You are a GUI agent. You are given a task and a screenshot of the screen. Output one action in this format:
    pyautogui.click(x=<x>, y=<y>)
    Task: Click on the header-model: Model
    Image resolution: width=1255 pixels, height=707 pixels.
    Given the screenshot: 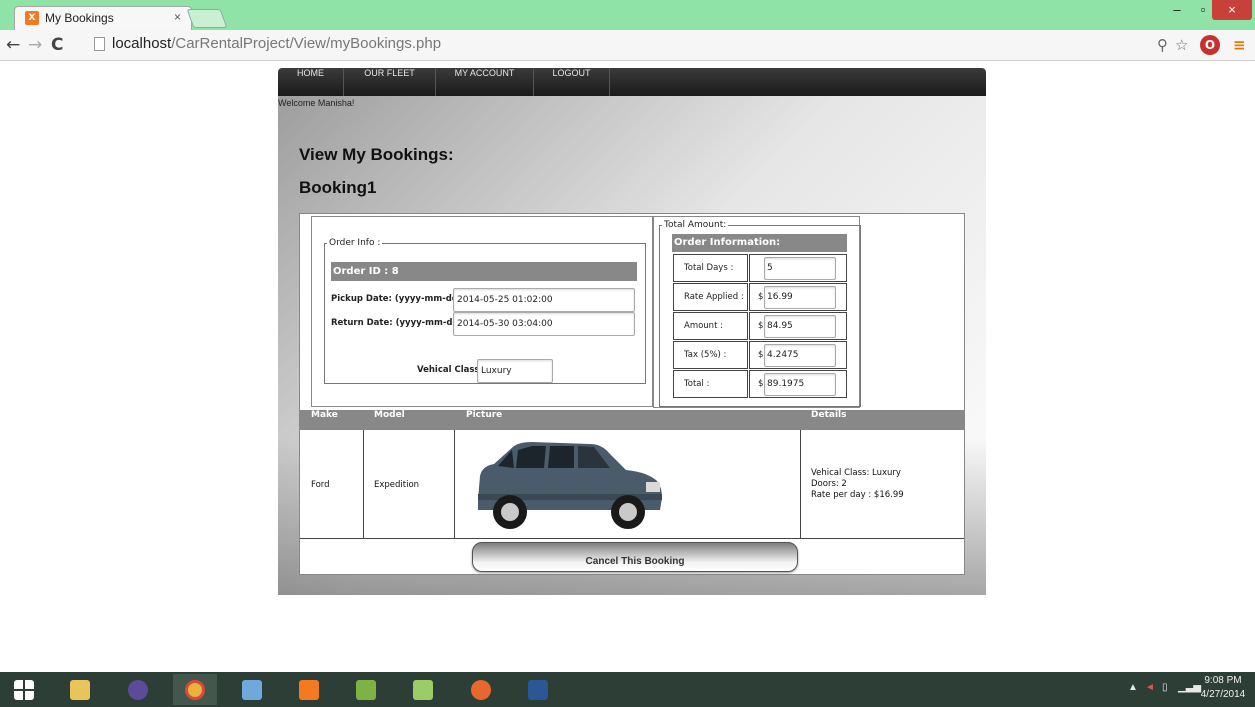 What is the action you would take?
    pyautogui.click(x=389, y=415)
    